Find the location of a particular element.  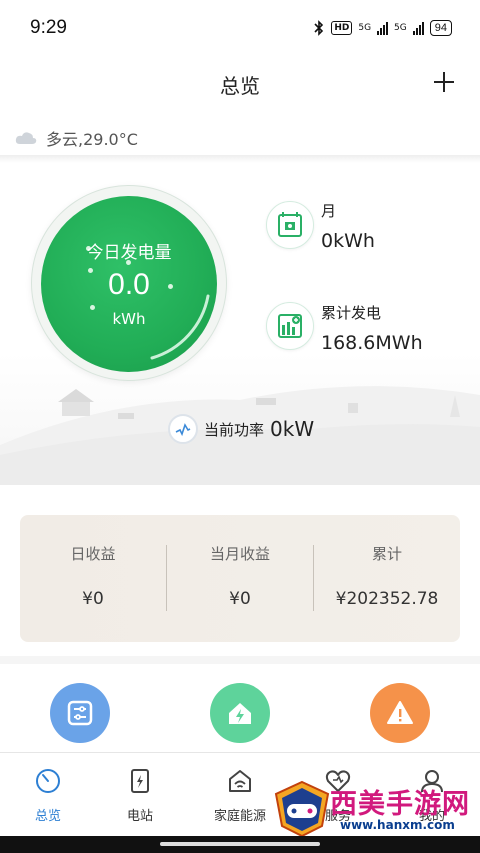

quick-action-alarm is located at coordinates (400, 713).